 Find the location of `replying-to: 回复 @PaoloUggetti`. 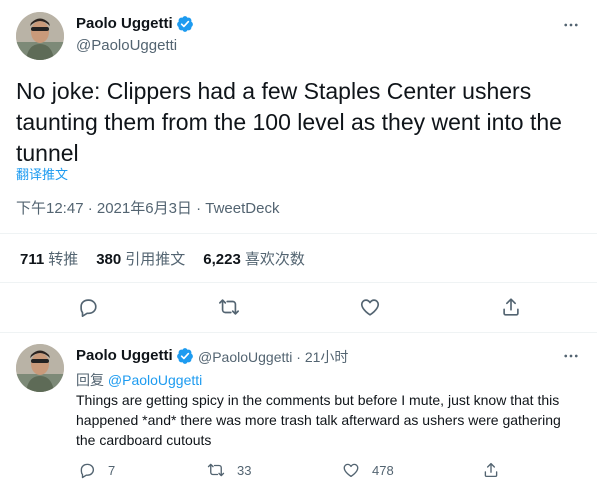

replying-to: 回复 @PaoloUggetti is located at coordinates (139, 380).